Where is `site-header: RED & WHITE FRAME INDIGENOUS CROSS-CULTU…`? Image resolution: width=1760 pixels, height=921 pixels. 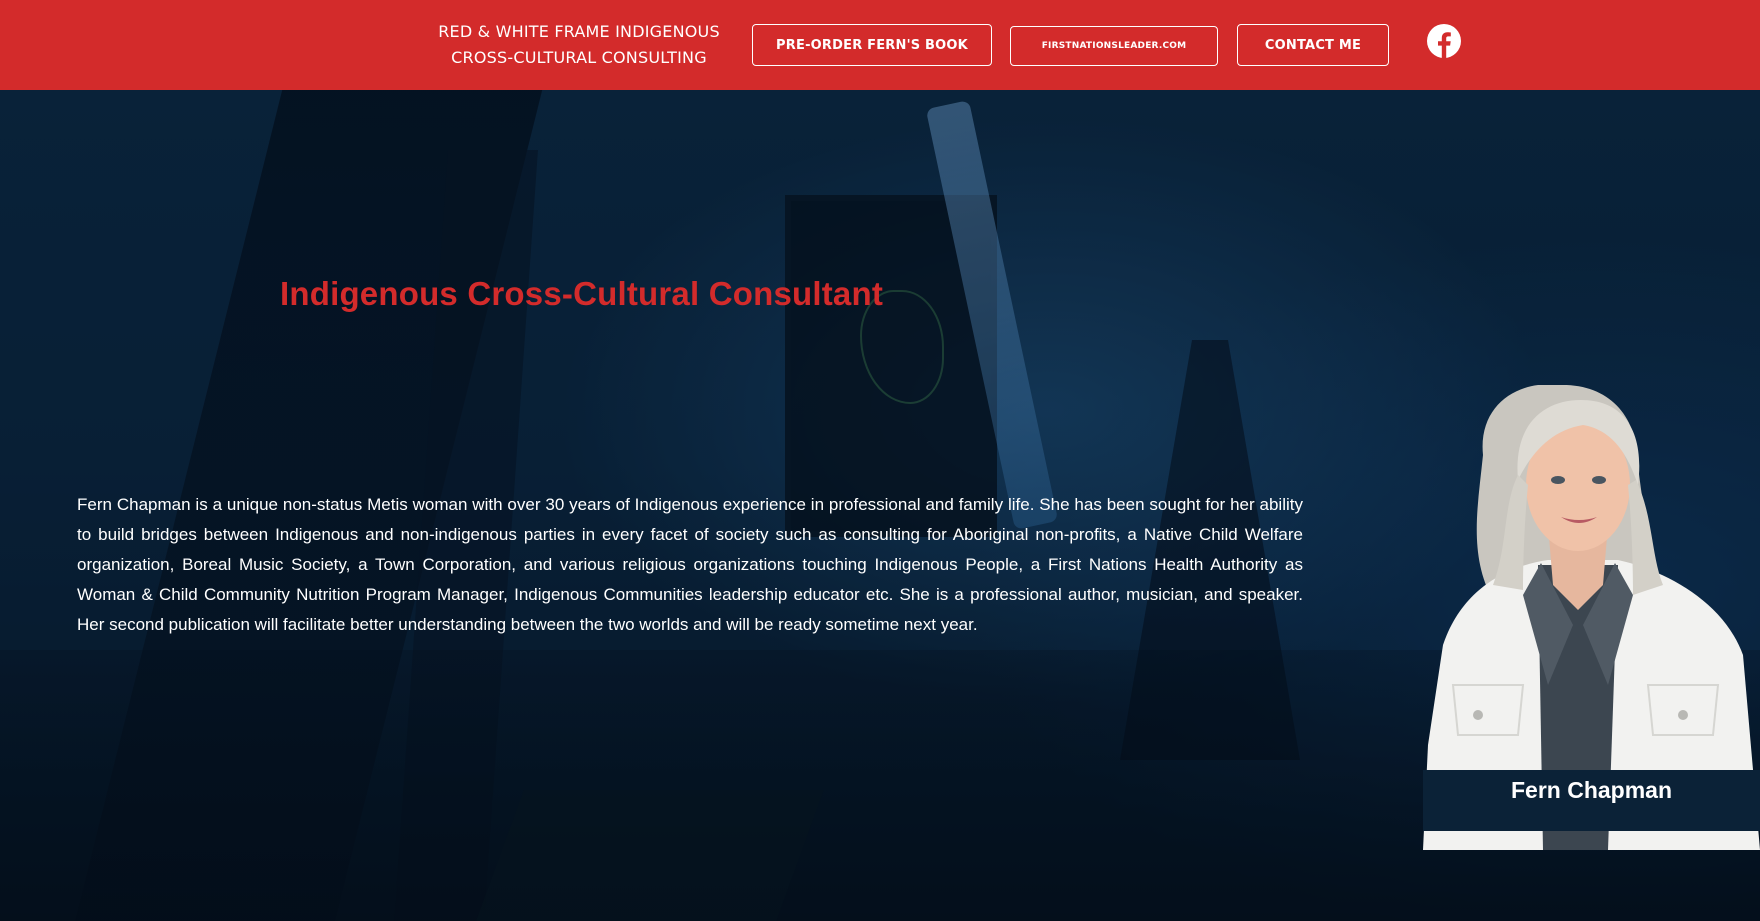
site-header: RED & WHITE FRAME INDIGENOUS CROSS-CULTU… is located at coordinates (880, 45).